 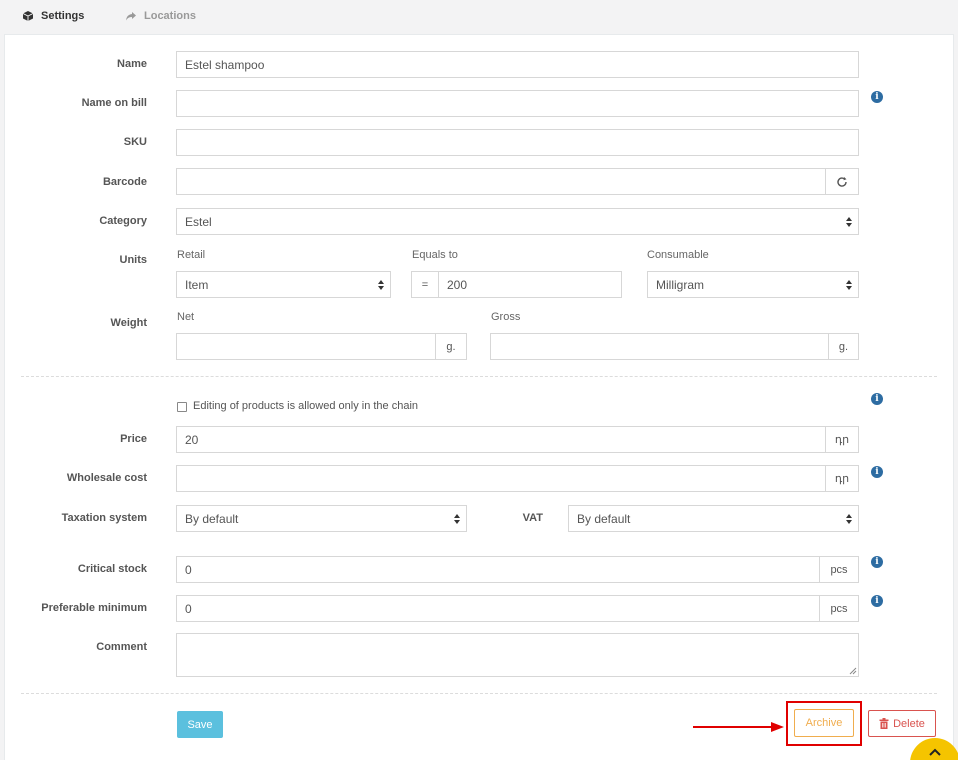 What do you see at coordinates (133, 439) in the screenshot?
I see `price-label: Price` at bounding box center [133, 439].